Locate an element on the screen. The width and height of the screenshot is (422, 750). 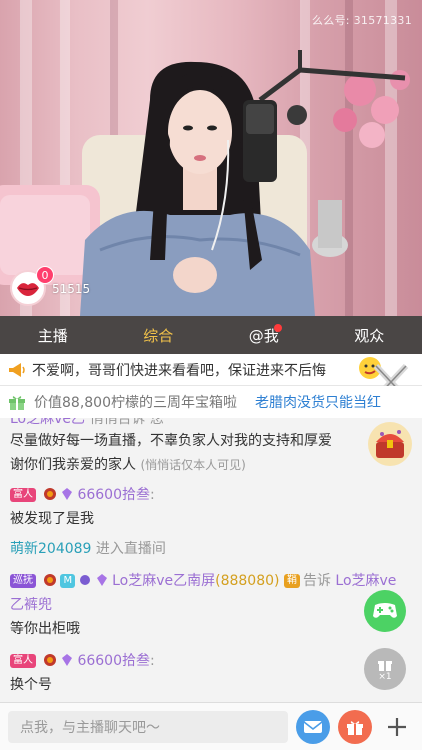
chat-message: 乙裤兜 is located at coordinates (31, 605).